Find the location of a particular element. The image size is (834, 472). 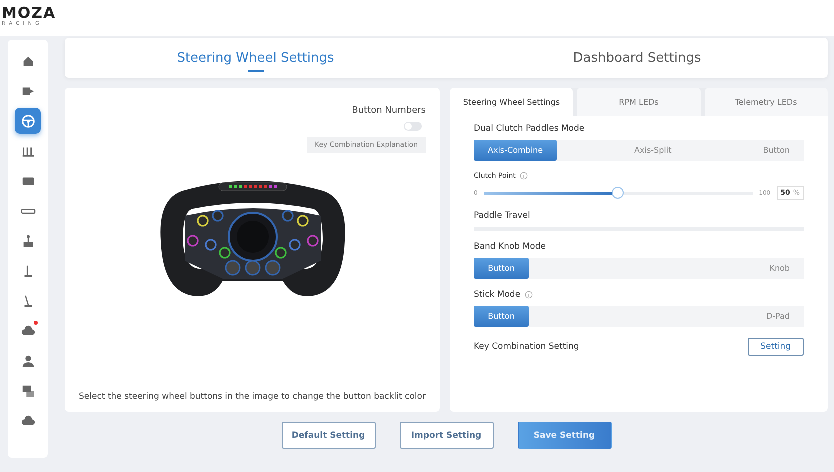

segment-option: Axis-Combine is located at coordinates (516, 150).